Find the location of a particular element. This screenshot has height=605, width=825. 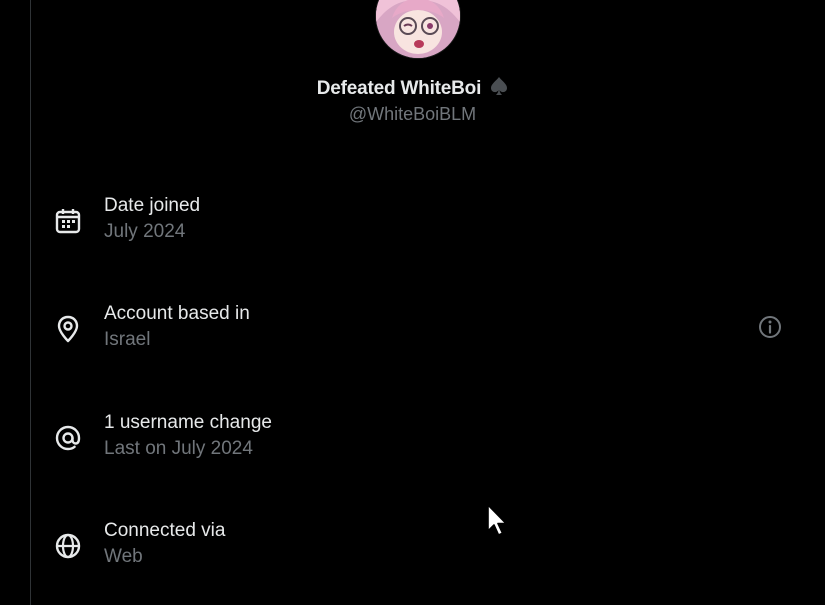

display-name-text: Defeated WhiteBoi is located at coordinates (399, 88).